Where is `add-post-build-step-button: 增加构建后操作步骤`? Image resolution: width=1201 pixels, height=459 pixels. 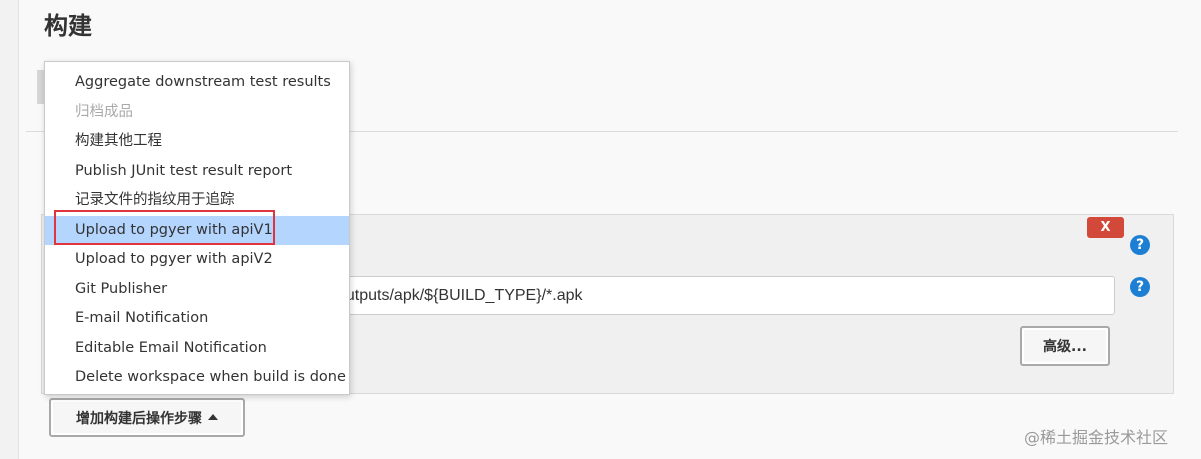
add-post-build-step-button: 增加构建后操作步骤 is located at coordinates (147, 417).